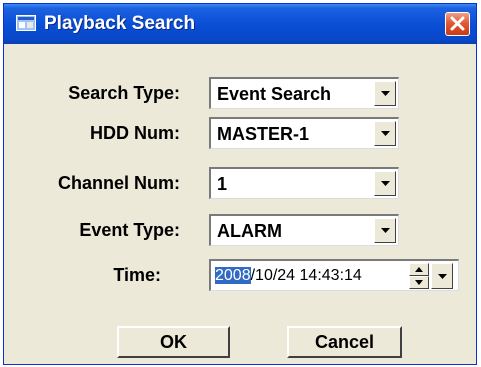  Describe the element at coordinates (26, 23) in the screenshot. I see `playback-icon` at that location.